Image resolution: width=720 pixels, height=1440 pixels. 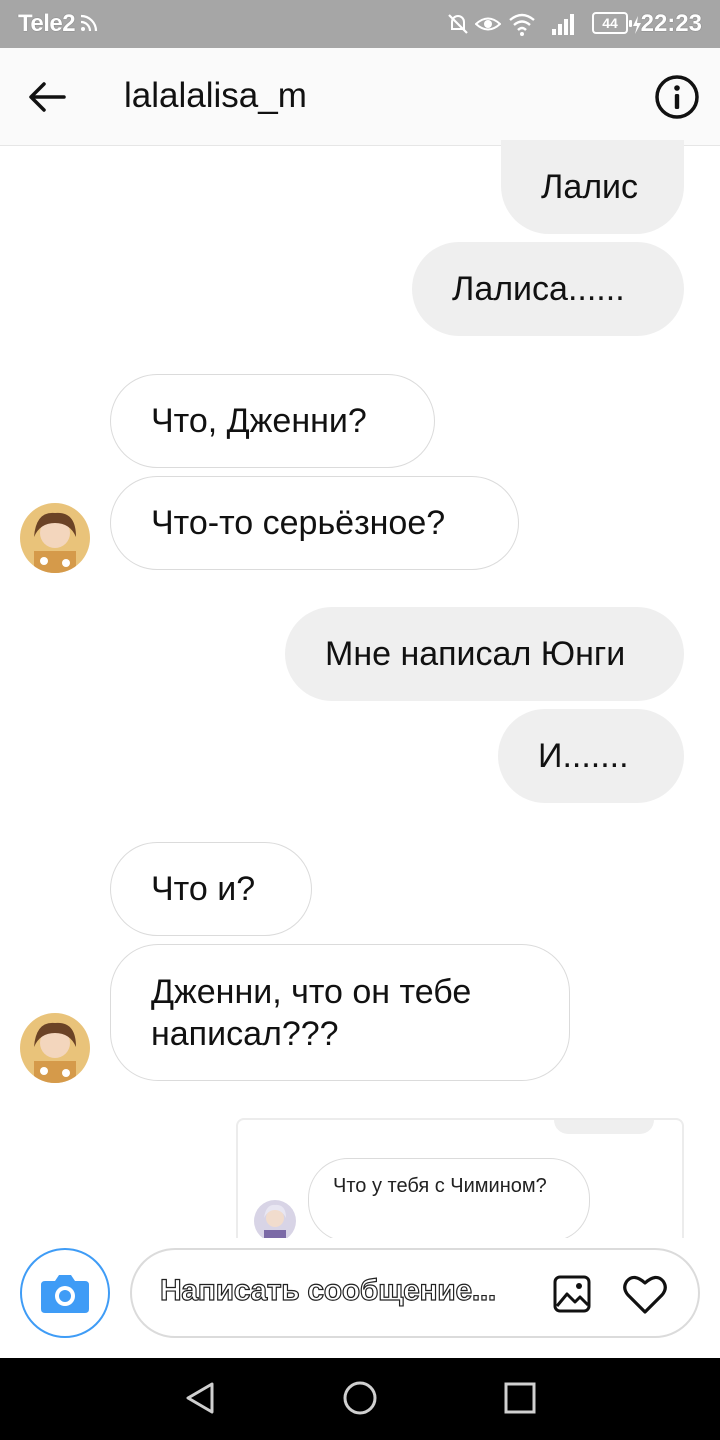 What do you see at coordinates (203, 889) in the screenshot?
I see `message-text: Что и?` at bounding box center [203, 889].